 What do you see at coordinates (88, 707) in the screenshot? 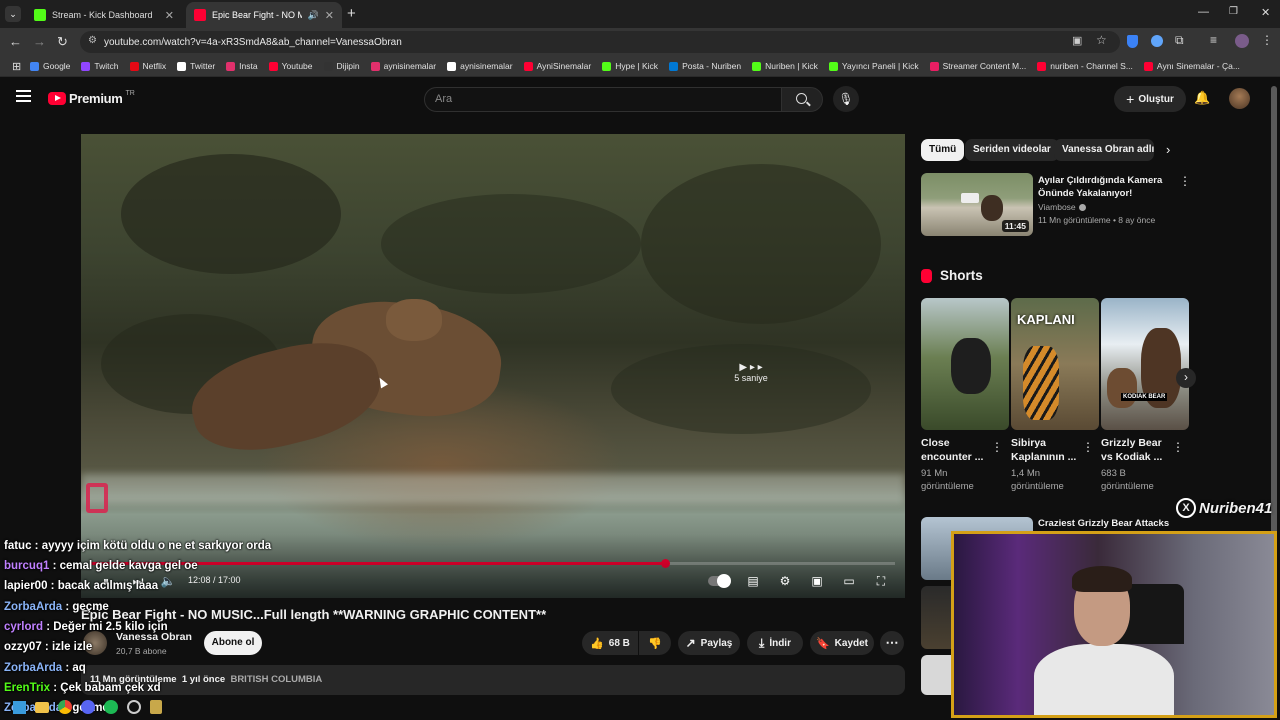
I see `discord-icon` at bounding box center [88, 707].